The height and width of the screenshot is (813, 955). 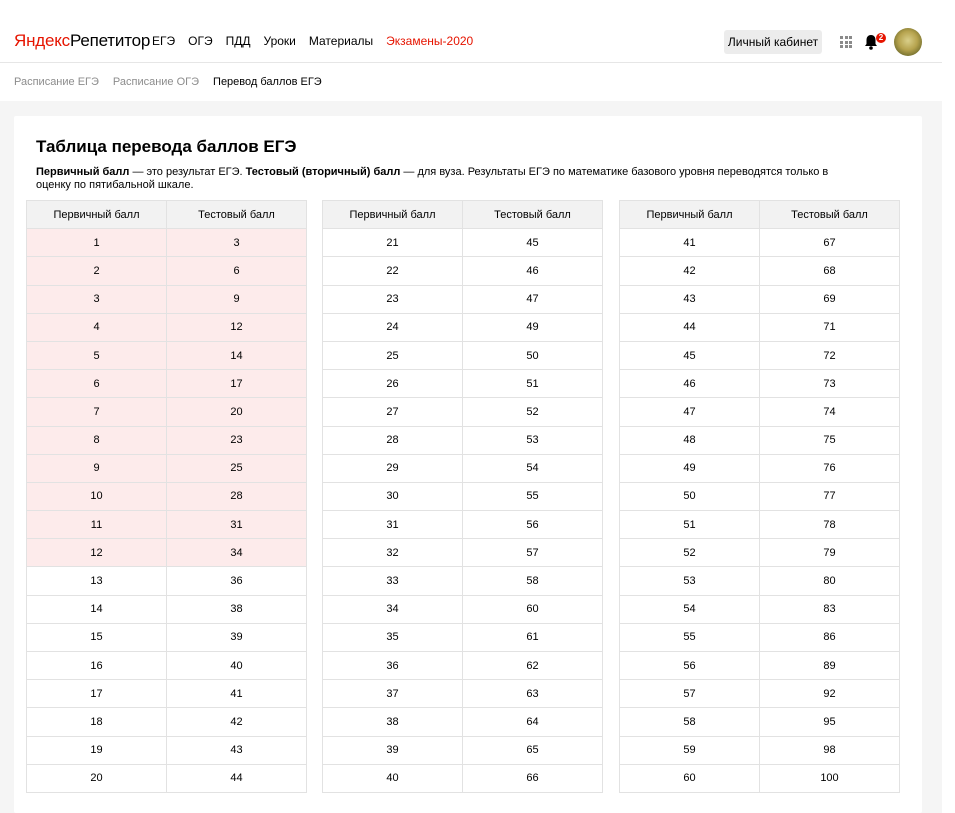 What do you see at coordinates (532, 214) in the screenshot?
I see `column-header-test: Тестовый балл` at bounding box center [532, 214].